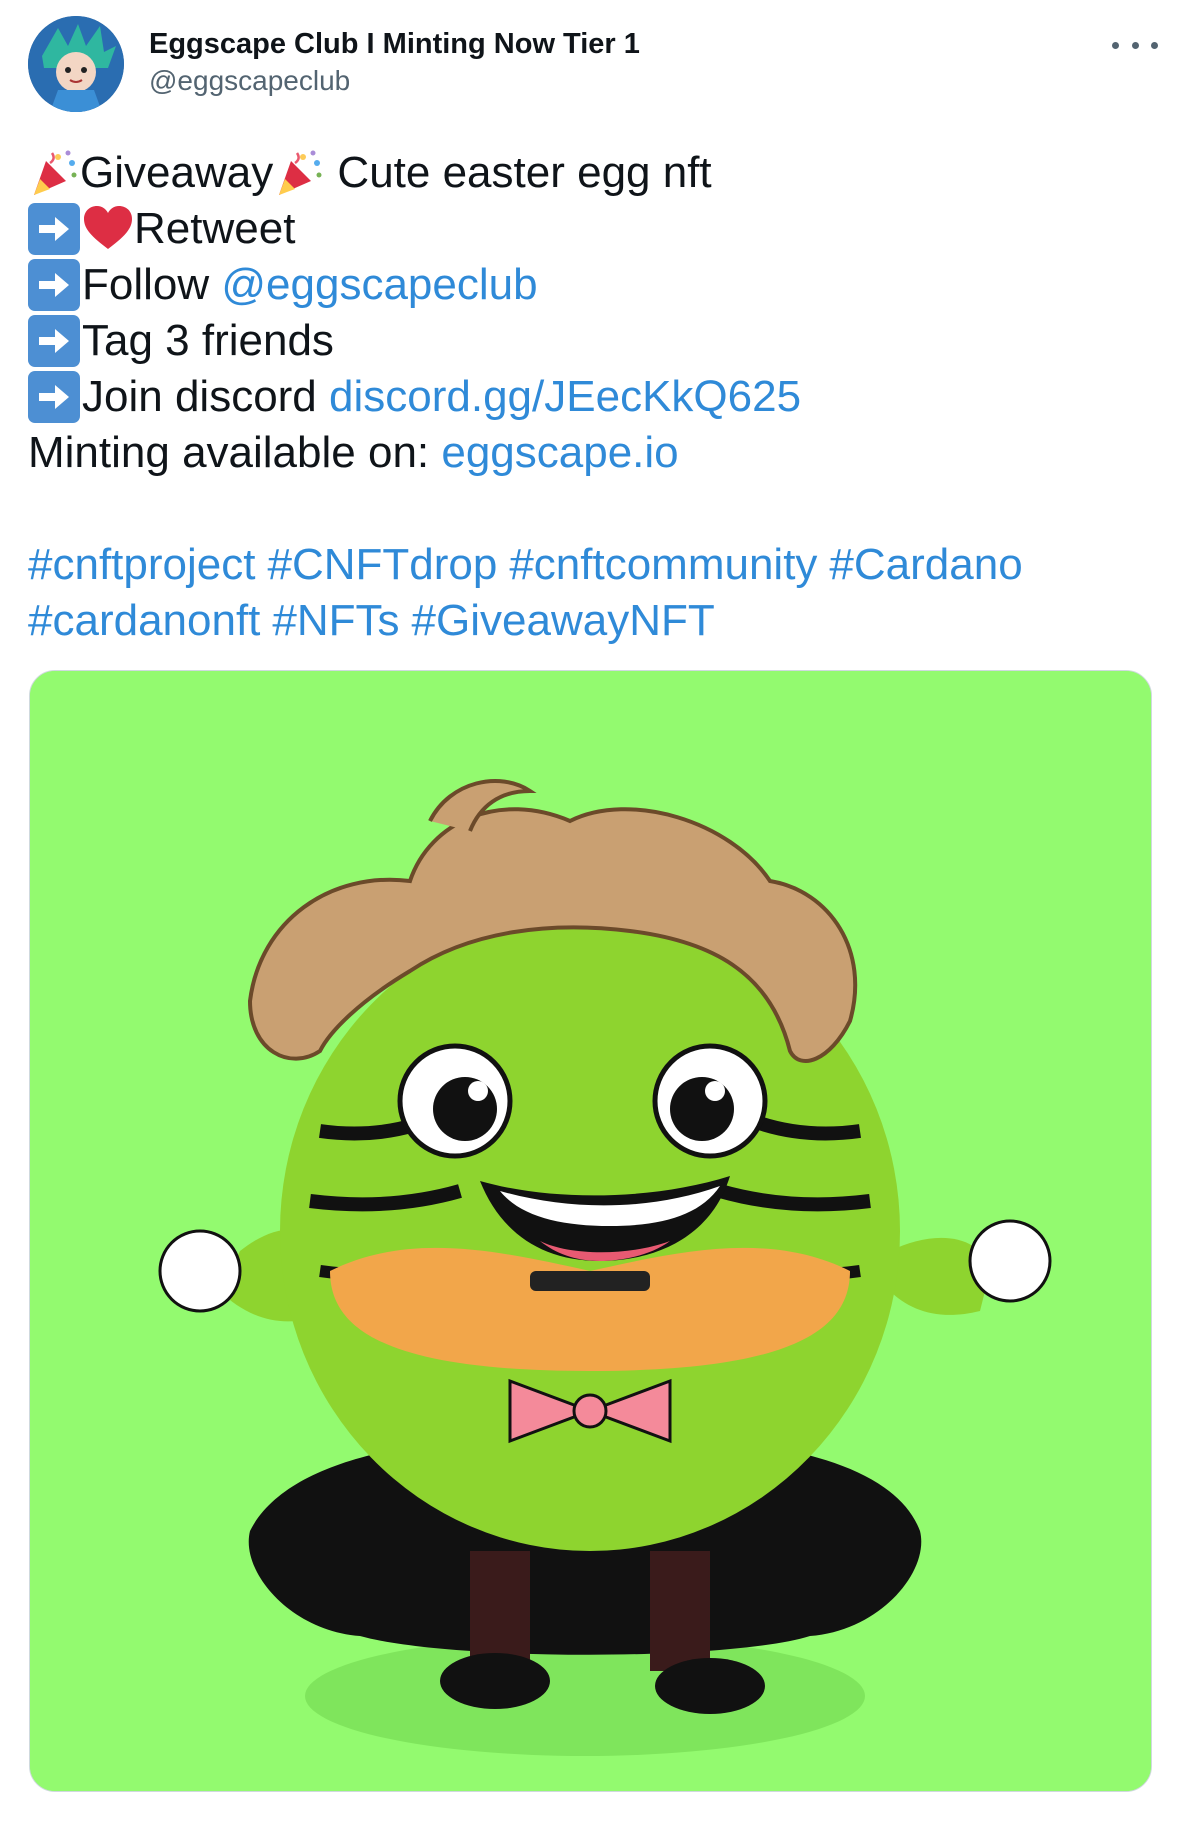 The width and height of the screenshot is (1186, 1836). Describe the element at coordinates (518, 172) in the screenshot. I see `title-text: Cute easter egg nft` at that location.